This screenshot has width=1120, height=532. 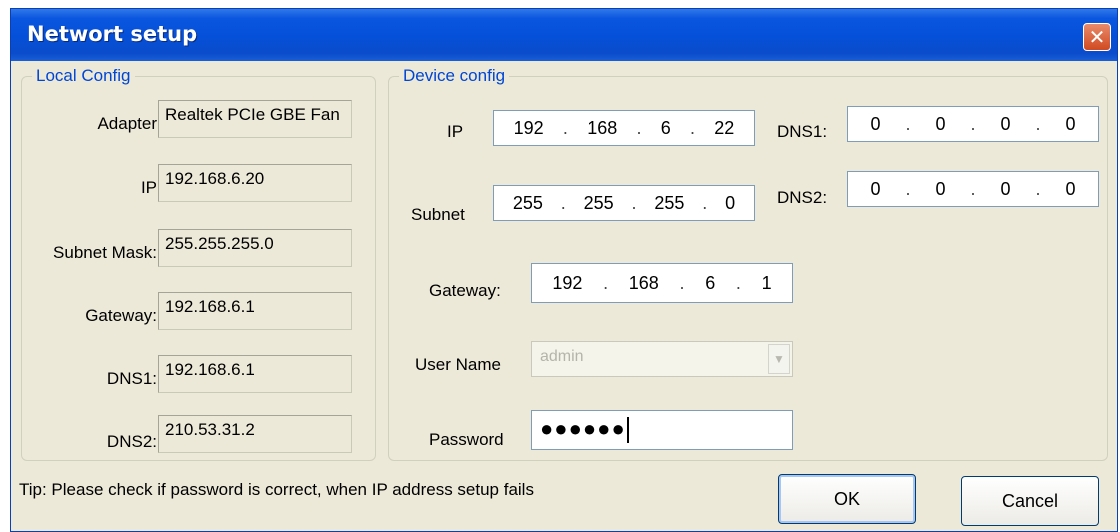 What do you see at coordinates (458, 364) in the screenshot?
I see `username-label: User Name` at bounding box center [458, 364].